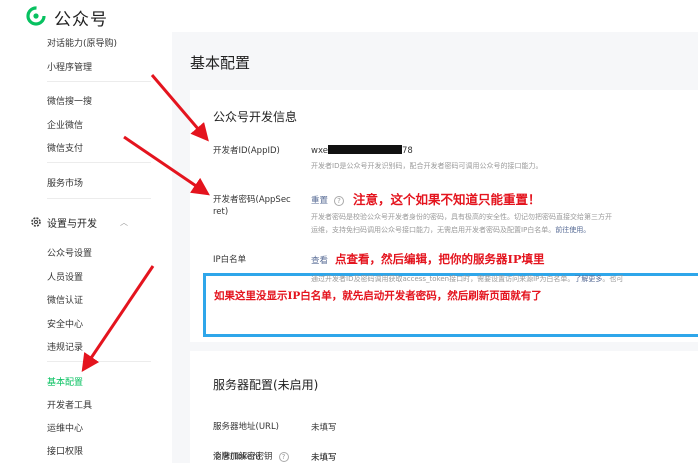 The image size is (698, 463). What do you see at coordinates (230, 260) in the screenshot?
I see `ip-whitelist-label: IP白名单` at bounding box center [230, 260].